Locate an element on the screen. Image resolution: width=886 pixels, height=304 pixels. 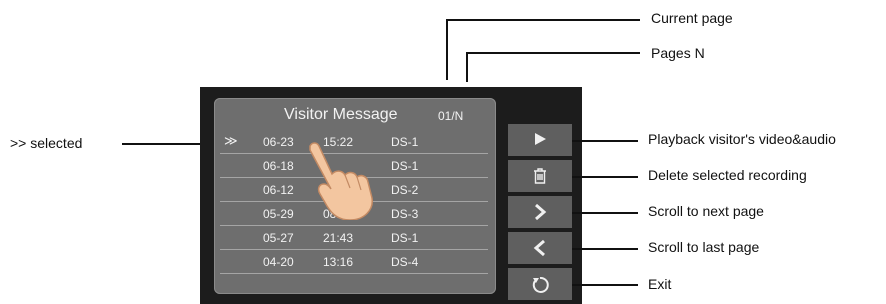
row-device: DS-2 is located at coordinates (405, 190).